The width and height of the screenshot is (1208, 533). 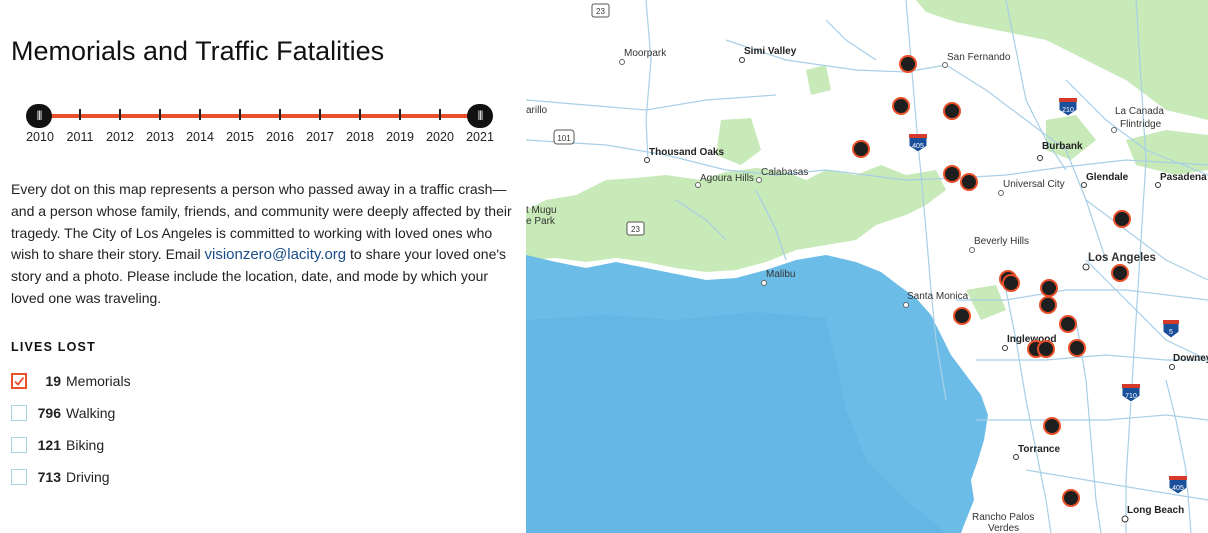 What do you see at coordinates (541, 221) in the screenshot?
I see `label-state-park-partial: e Park` at bounding box center [541, 221].